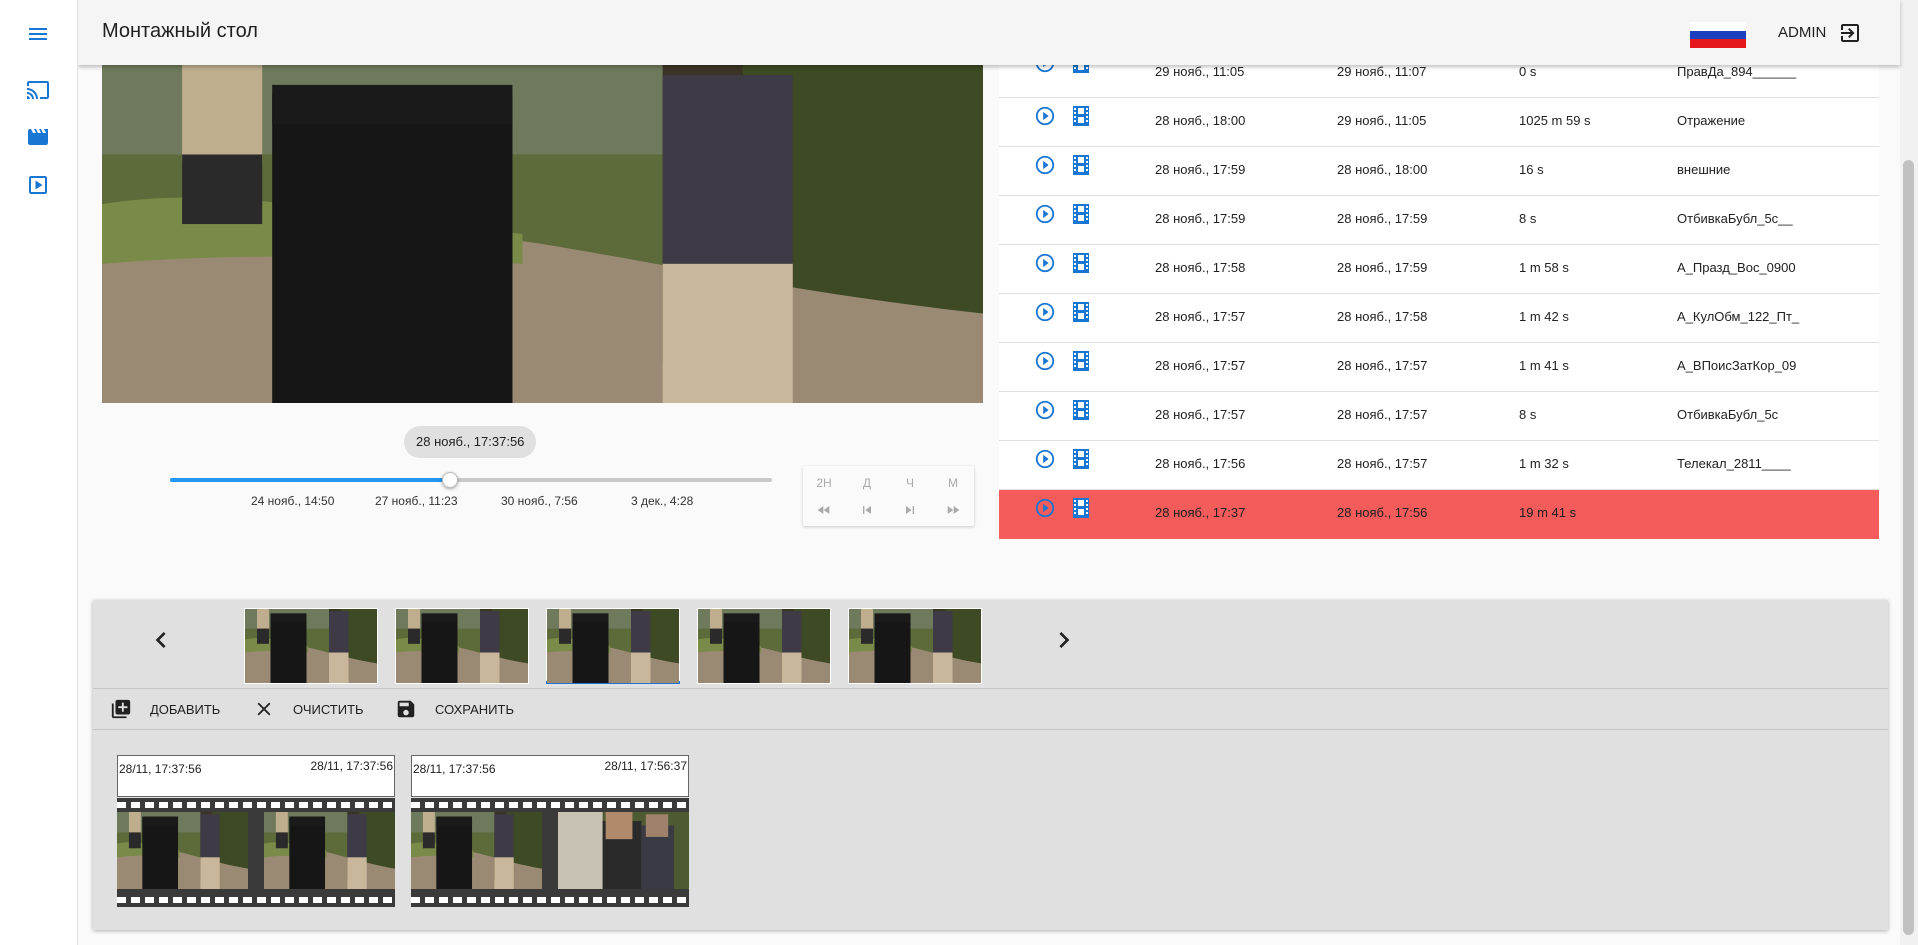  Describe the element at coordinates (1064, 640) in the screenshot. I see `chevron-right-icon` at that location.